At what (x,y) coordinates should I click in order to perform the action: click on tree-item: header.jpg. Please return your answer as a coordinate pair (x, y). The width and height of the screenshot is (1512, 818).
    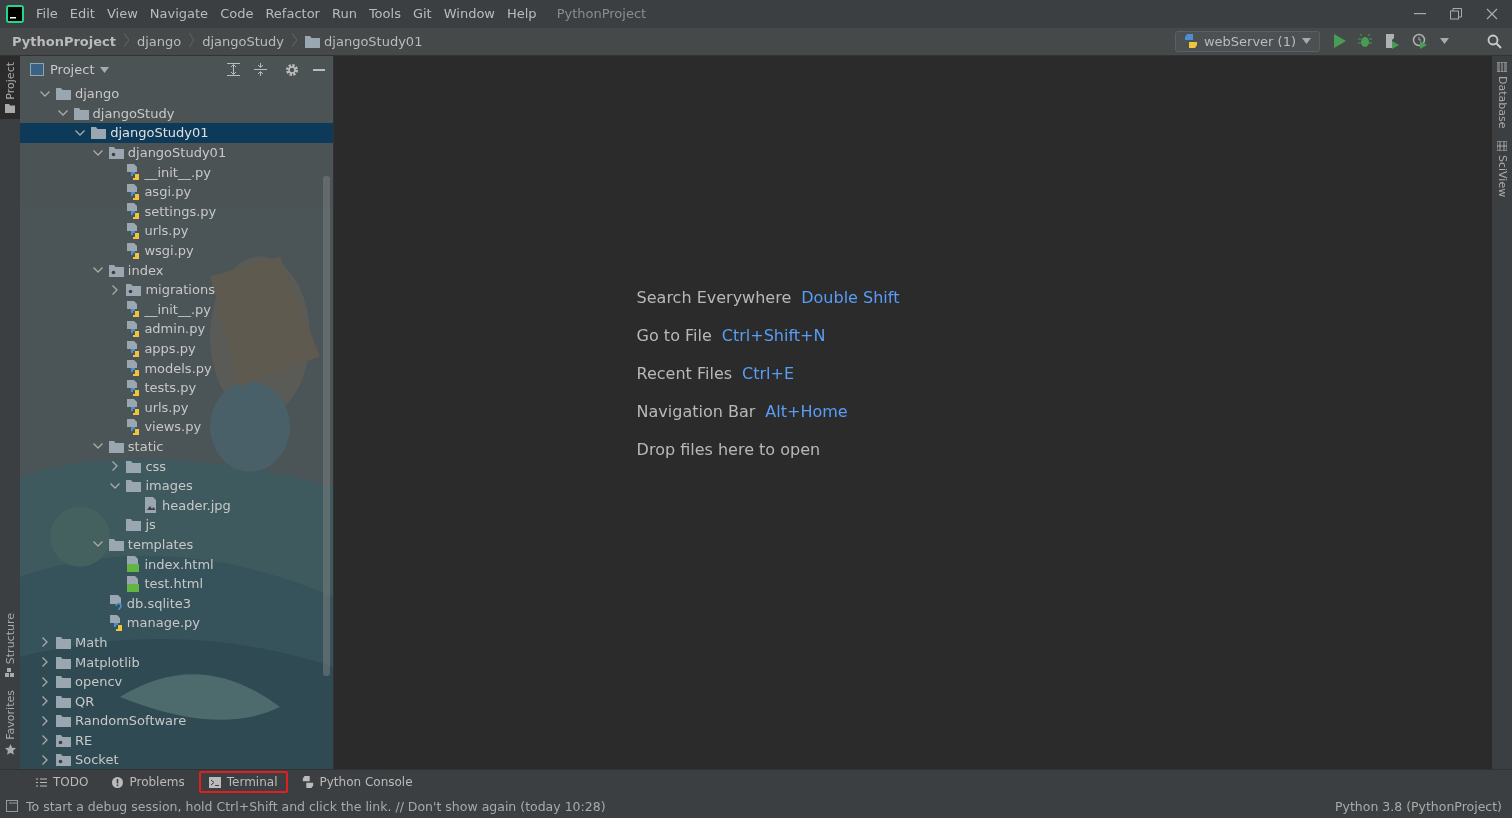
    Looking at the image, I should click on (176, 505).